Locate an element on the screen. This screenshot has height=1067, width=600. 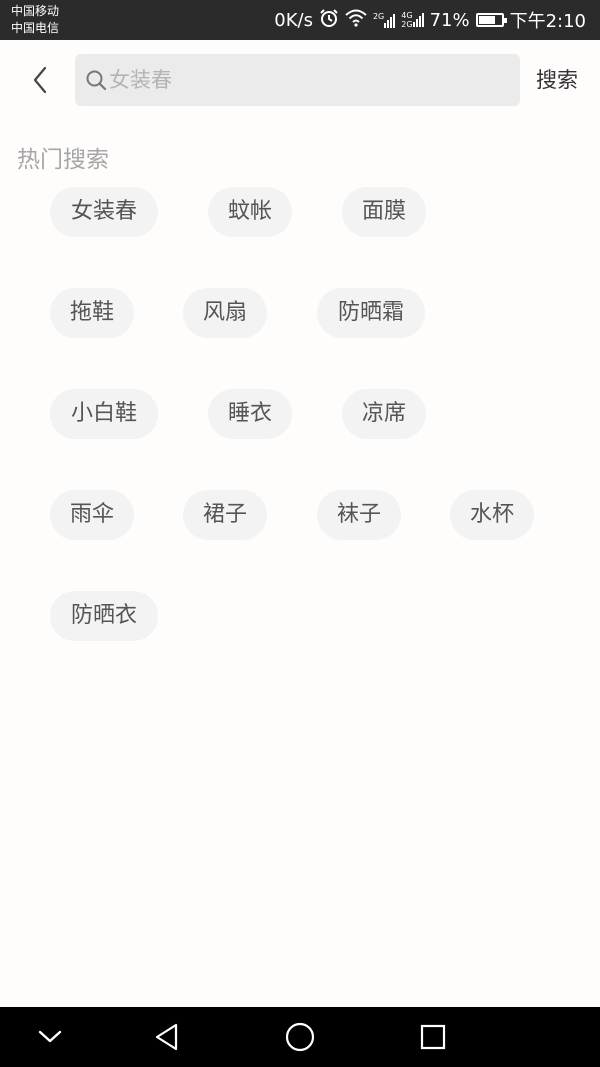
hot-search-tag: 面膜 is located at coordinates (384, 212).